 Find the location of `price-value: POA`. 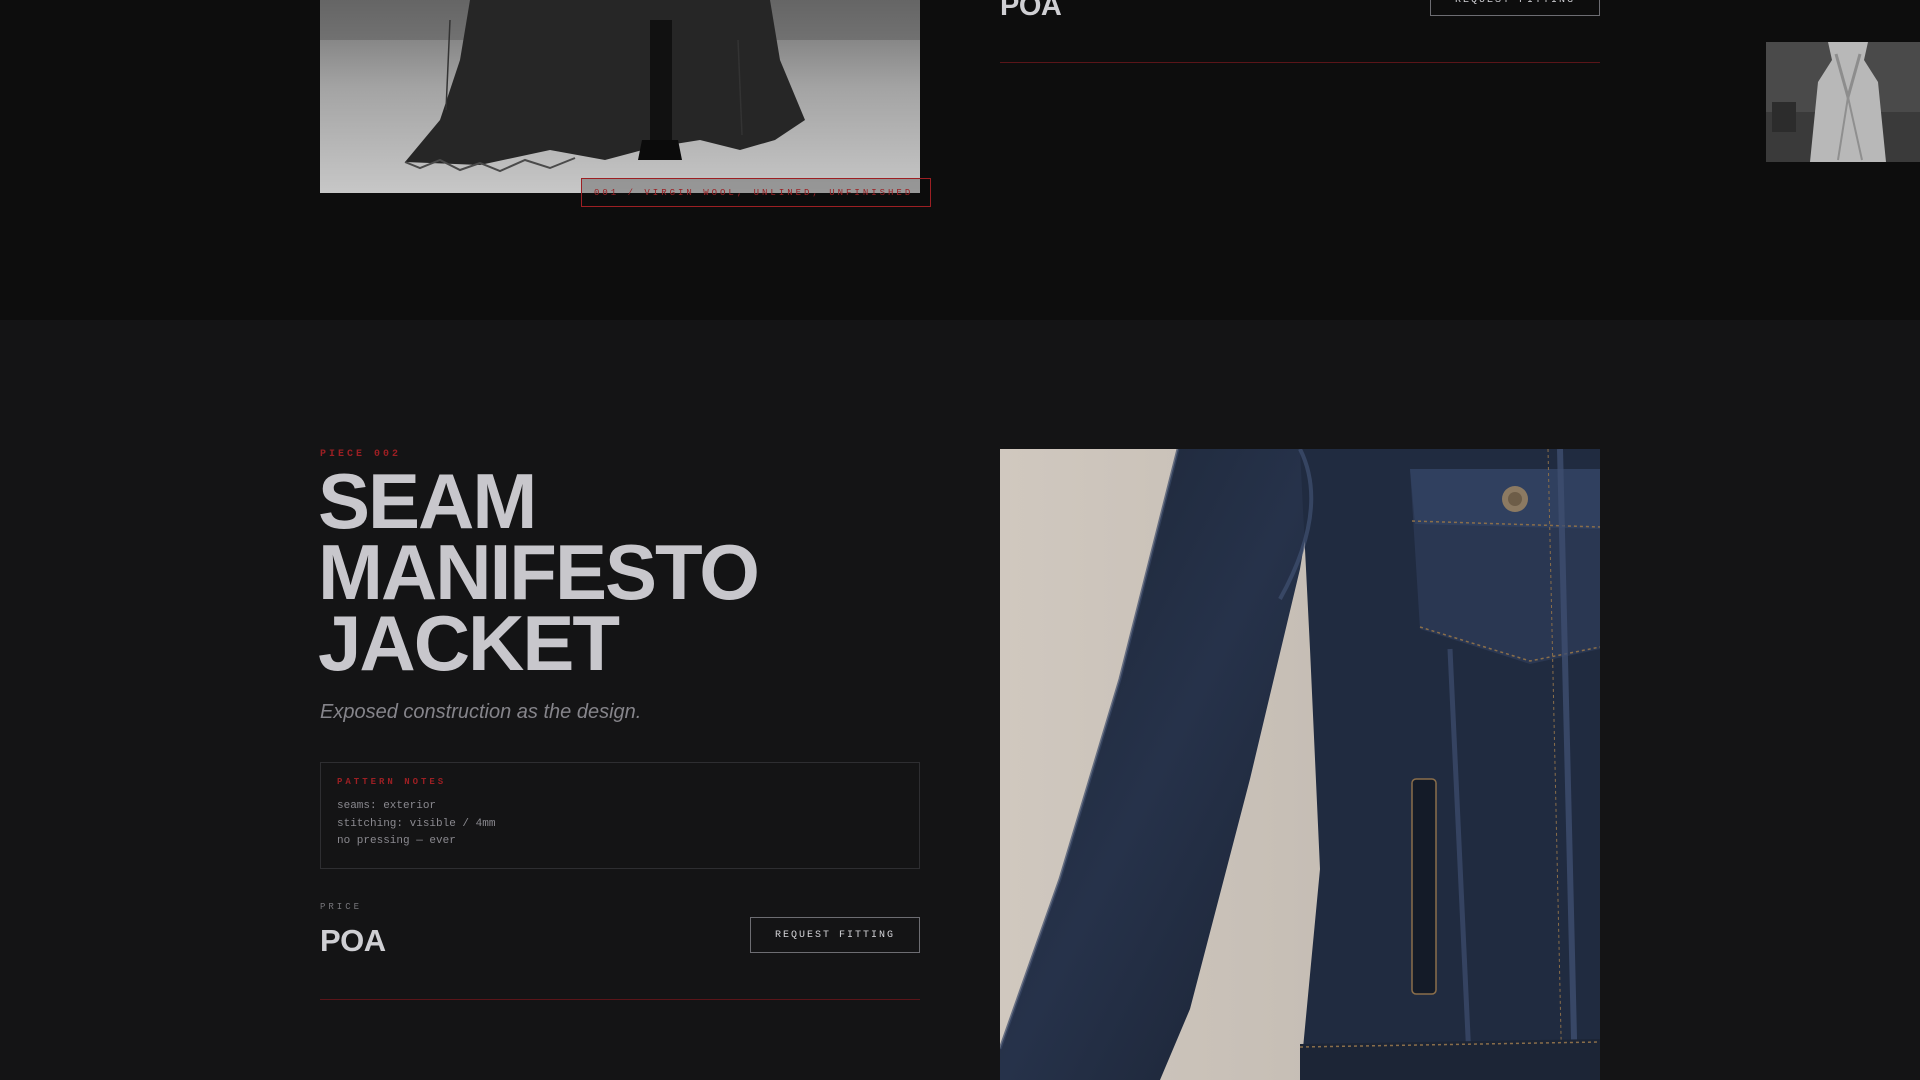

price-value: POA is located at coordinates (353, 940).